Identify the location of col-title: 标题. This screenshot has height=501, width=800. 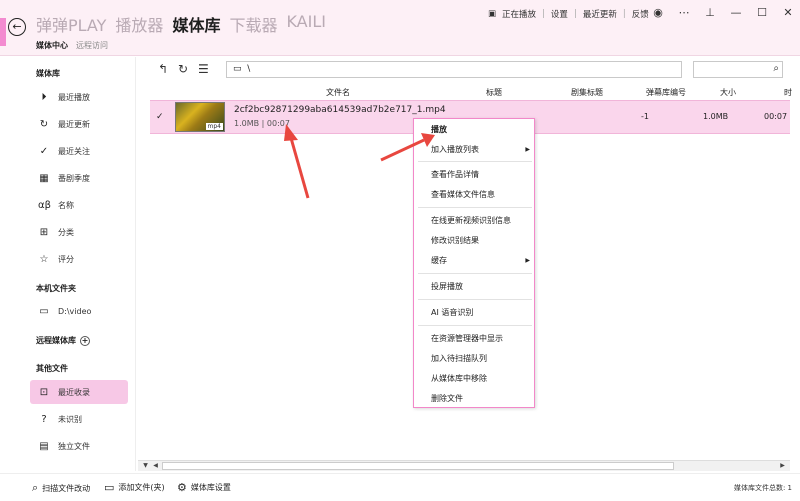
(494, 92).